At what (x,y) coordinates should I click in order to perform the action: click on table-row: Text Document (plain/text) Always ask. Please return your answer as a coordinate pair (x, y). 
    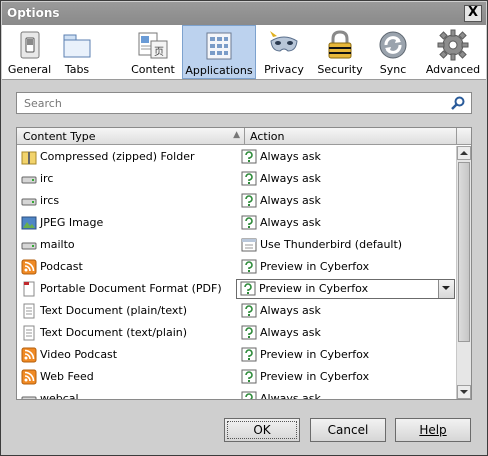
    Looking at the image, I should click on (236, 311).